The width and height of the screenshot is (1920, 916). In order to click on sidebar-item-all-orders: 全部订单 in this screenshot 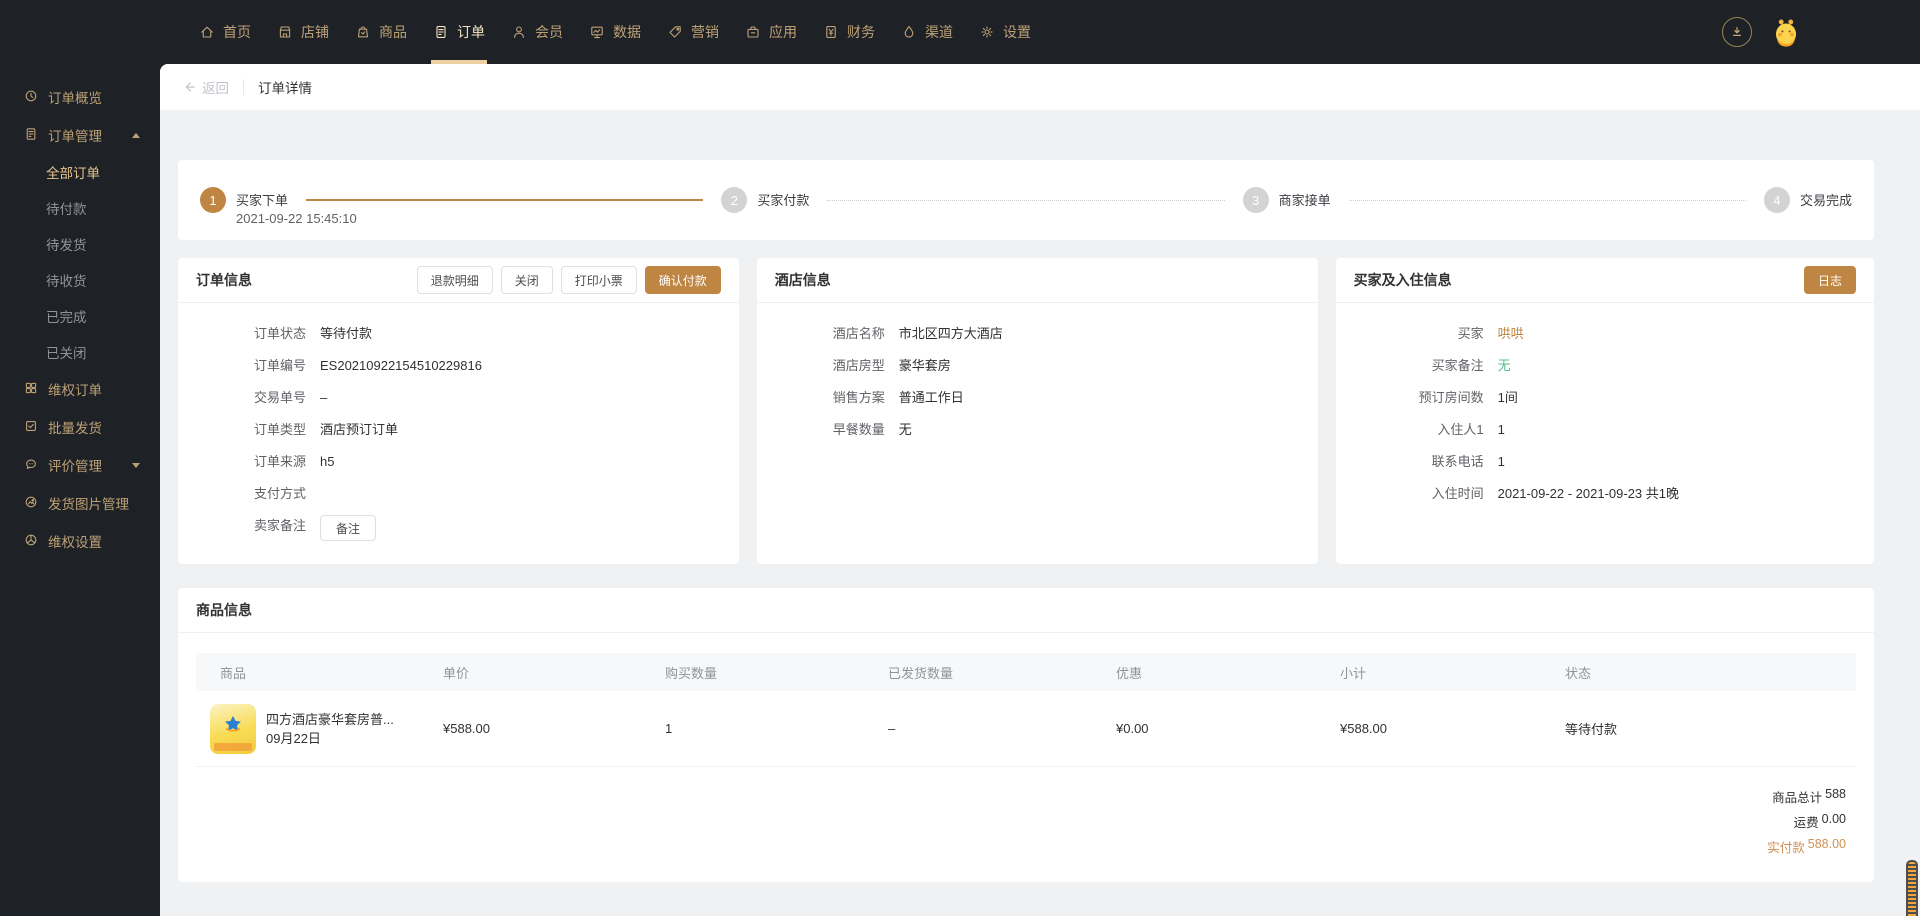, I will do `click(80, 172)`.